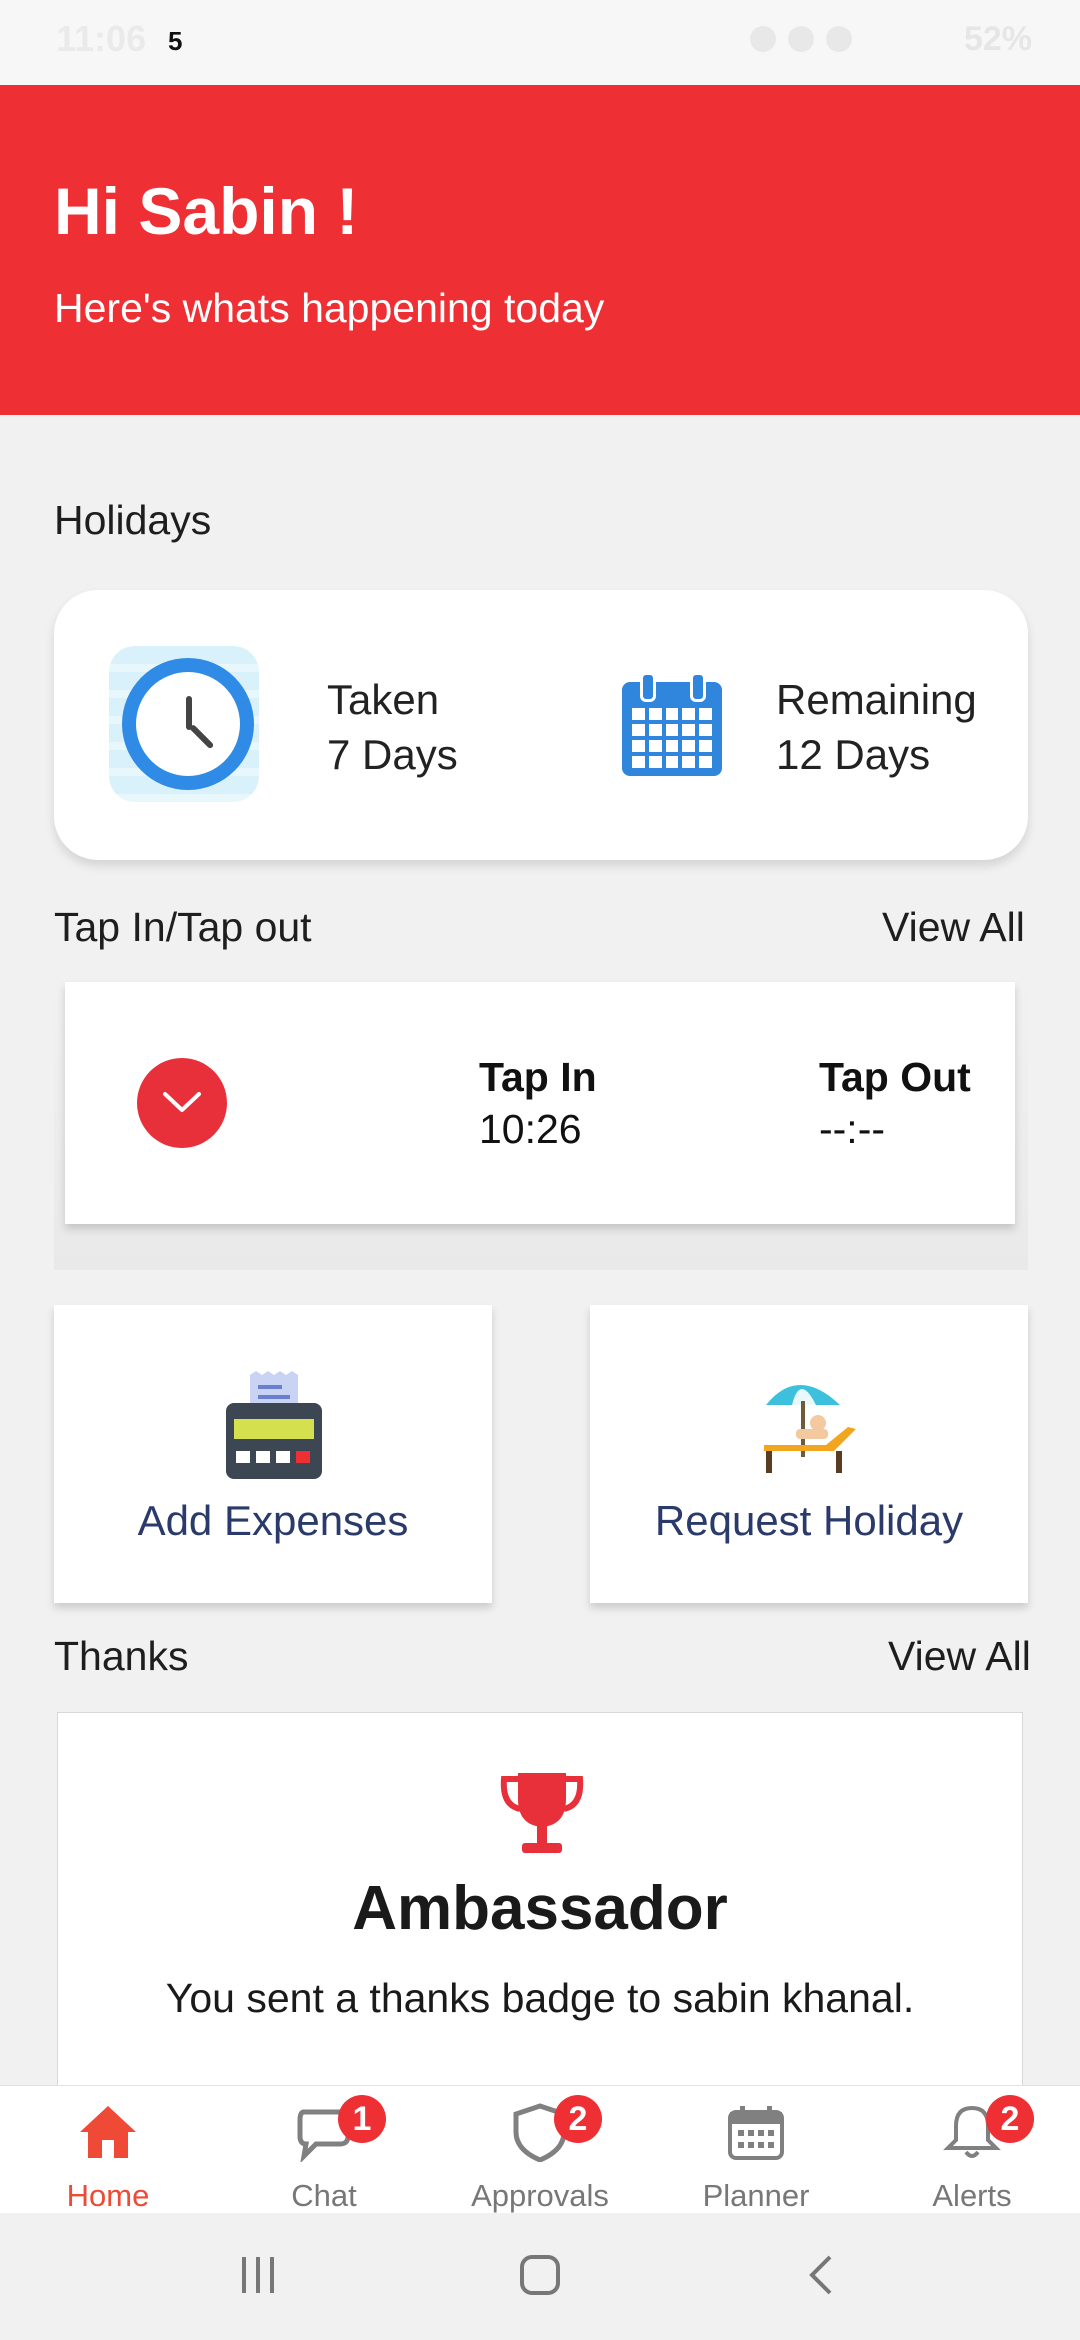 This screenshot has height=2340, width=1080. Describe the element at coordinates (101, 38) in the screenshot. I see `status-time: 11:06` at that location.